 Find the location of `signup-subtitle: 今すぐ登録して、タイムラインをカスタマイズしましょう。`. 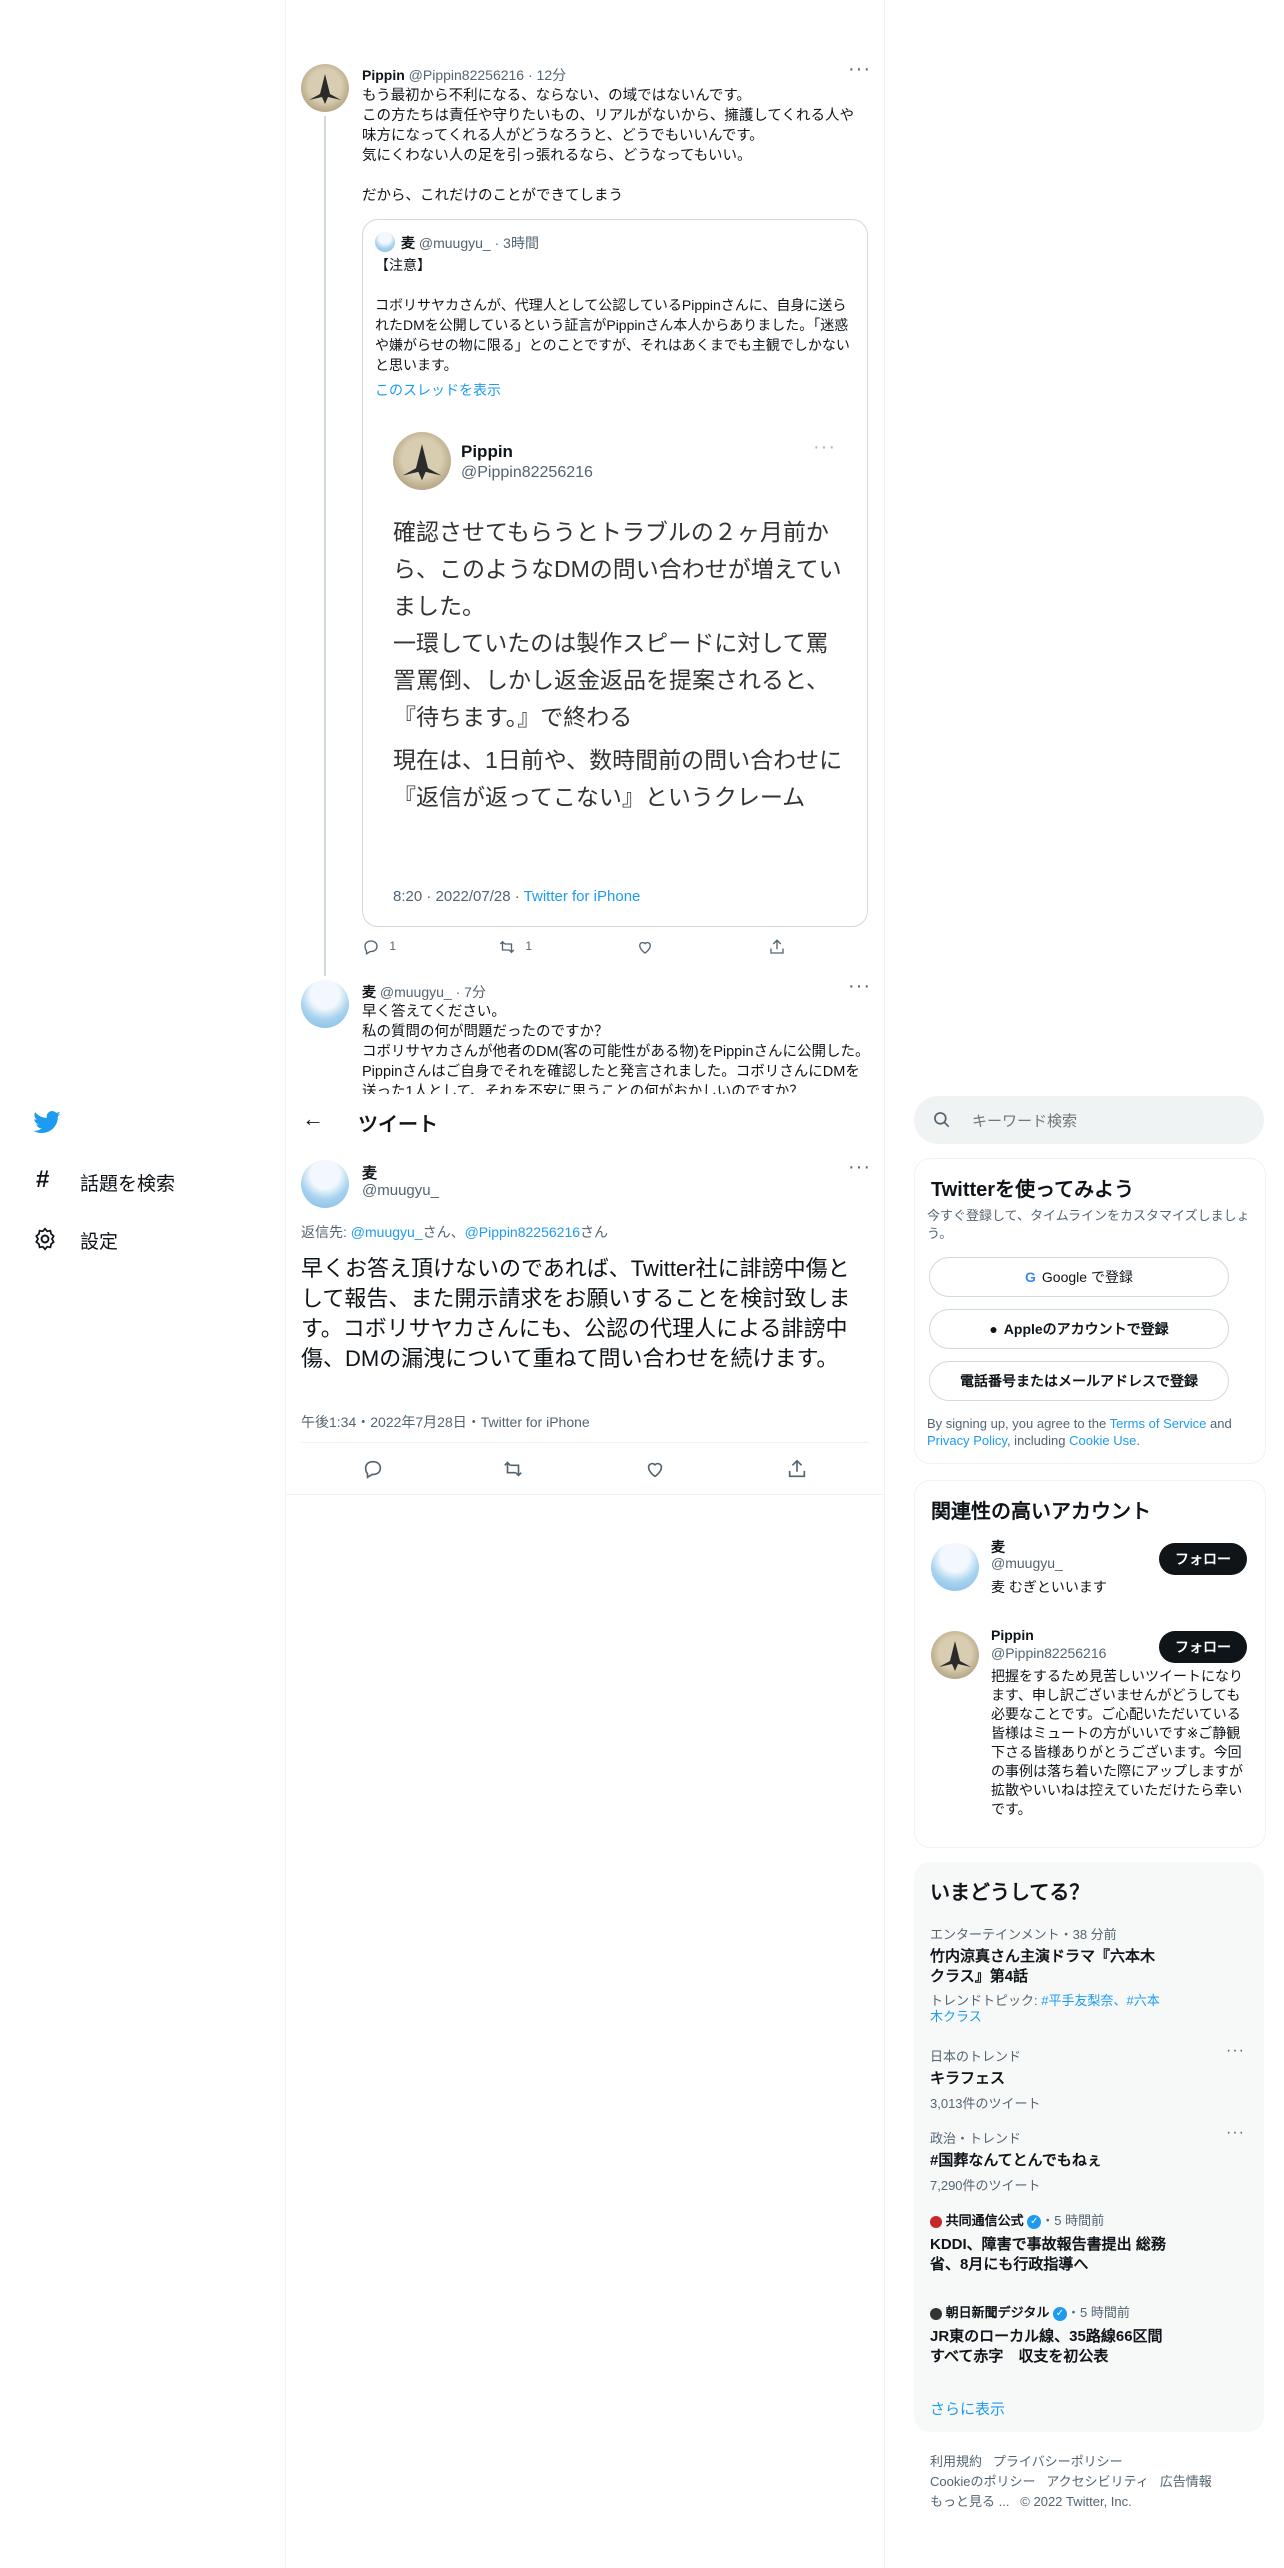

signup-subtitle: 今すぐ登録して、タイムラインをカスタマイズしましょう。 is located at coordinates (1088, 1224).